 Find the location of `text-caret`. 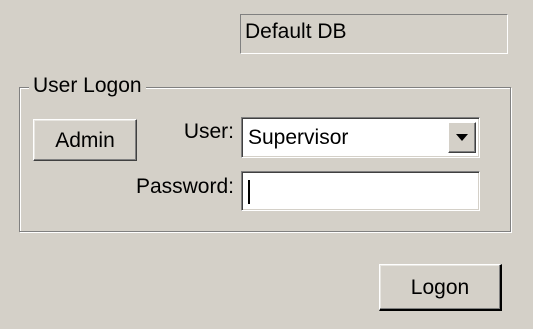

text-caret is located at coordinates (249, 192).